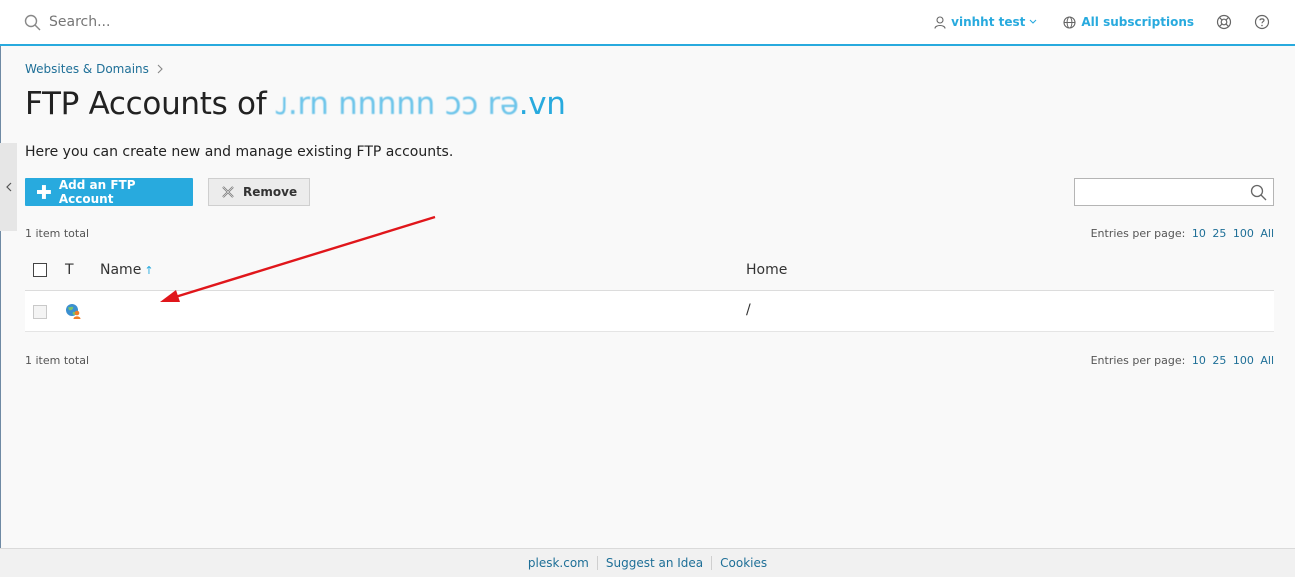 The width and height of the screenshot is (1295, 577). Describe the element at coordinates (1033, 21) in the screenshot. I see `chevron-down-icon` at that location.